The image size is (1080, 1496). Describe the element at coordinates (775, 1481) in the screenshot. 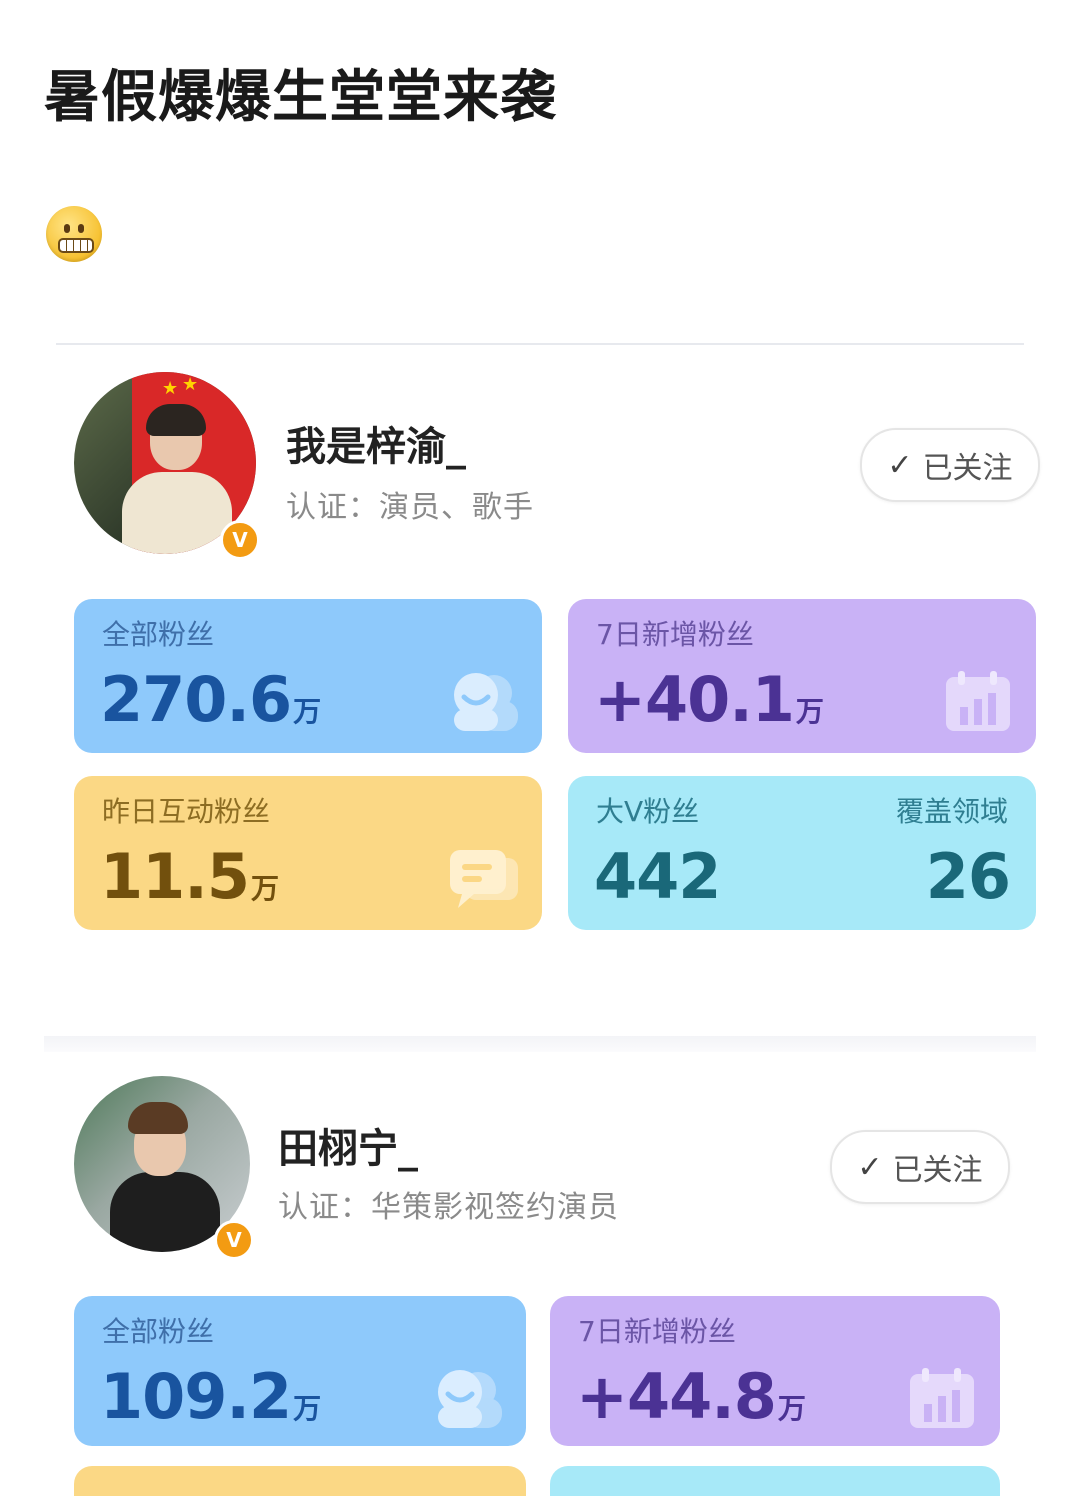

I see `bigv-fans-tile-partial` at that location.